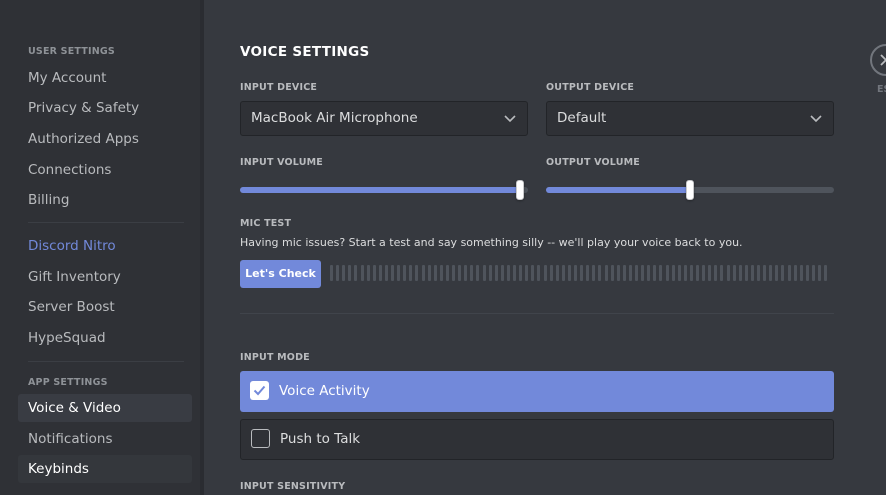 Image resolution: width=886 pixels, height=495 pixels. Describe the element at coordinates (202, 247) in the screenshot. I see `sidebar-scrollbar` at that location.